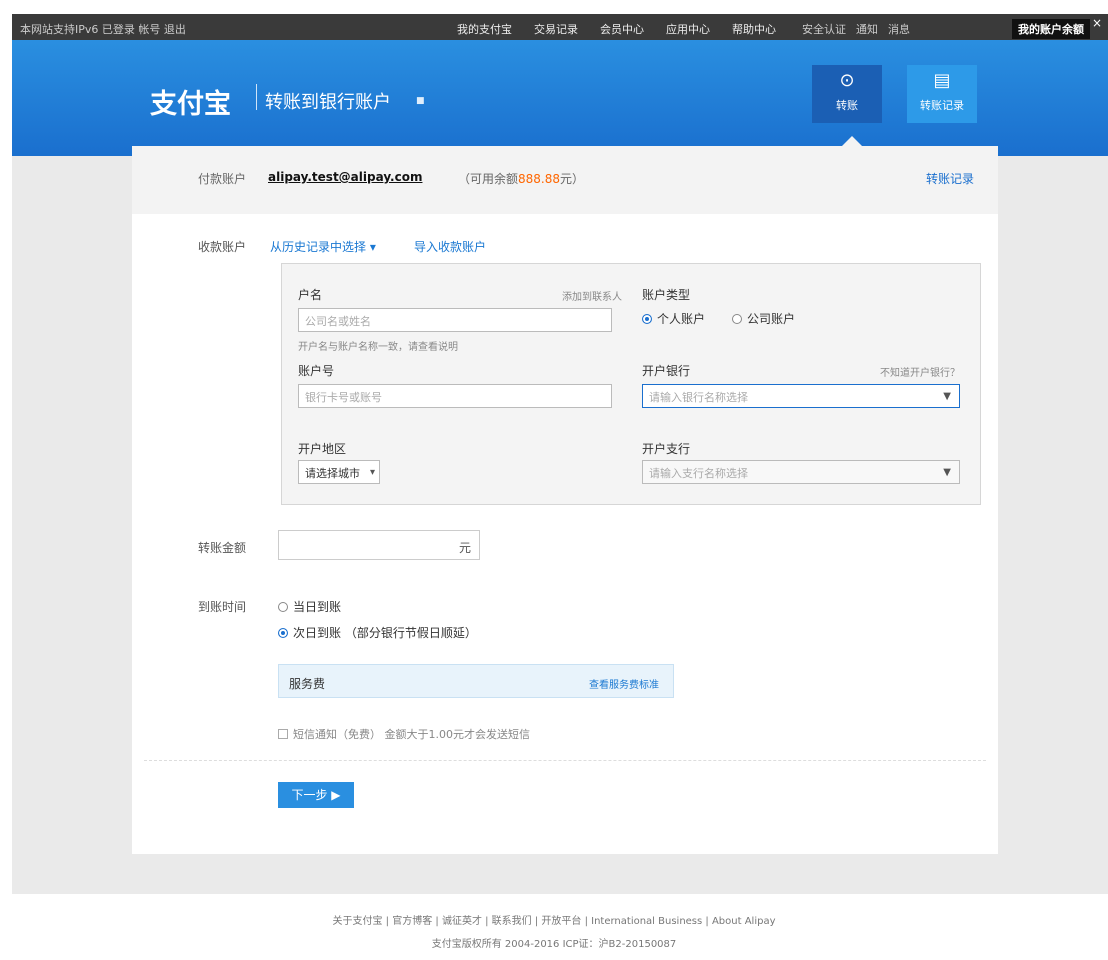  Describe the element at coordinates (556, 29) in the screenshot. I see `top-nav-item: 交易记录` at that location.